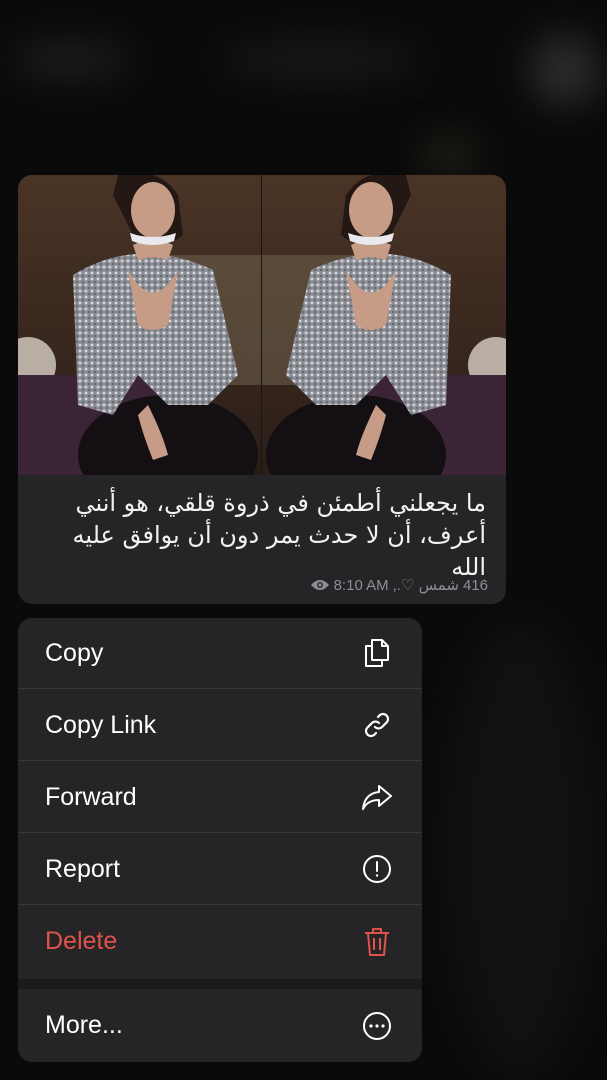  Describe the element at coordinates (91, 796) in the screenshot. I see `forward-label: Forward` at that location.